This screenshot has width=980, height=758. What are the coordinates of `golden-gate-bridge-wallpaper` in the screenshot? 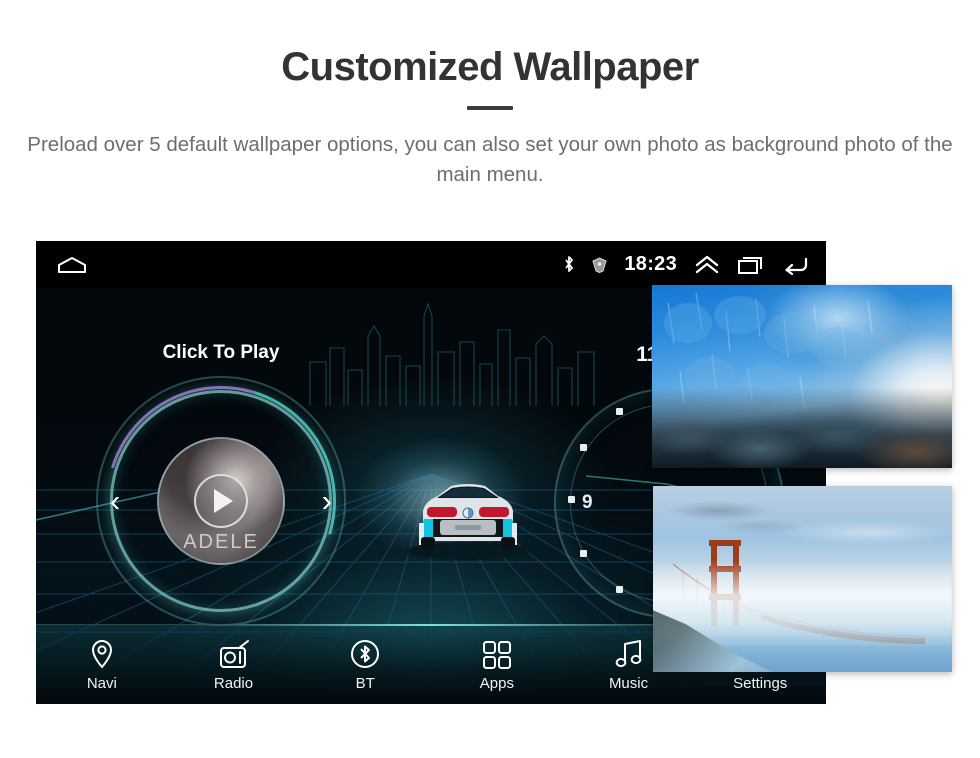 It's located at (802, 579).